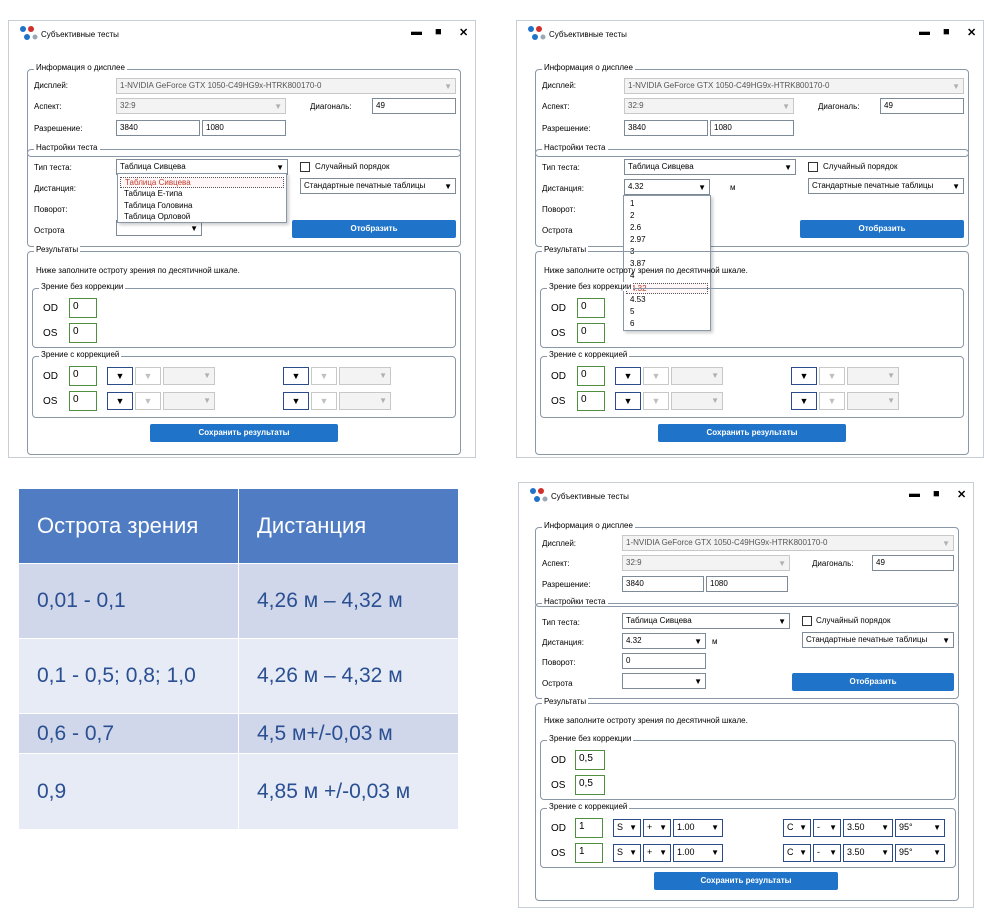  I want to click on title-bar: Субъективные тесты ▬ ■ ✕, so click(242, 34).